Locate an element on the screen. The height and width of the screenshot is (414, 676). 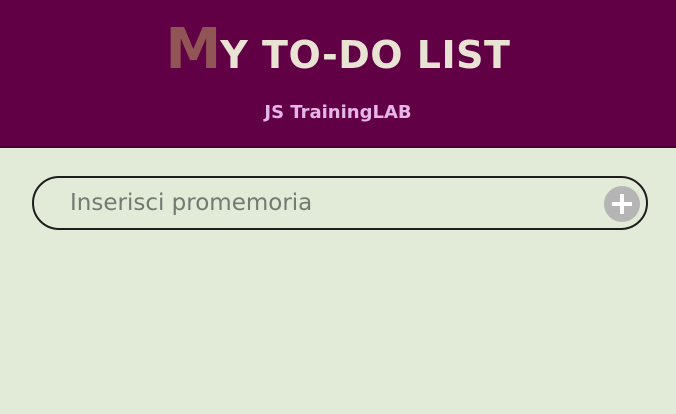
todo-input-container is located at coordinates (340, 203).